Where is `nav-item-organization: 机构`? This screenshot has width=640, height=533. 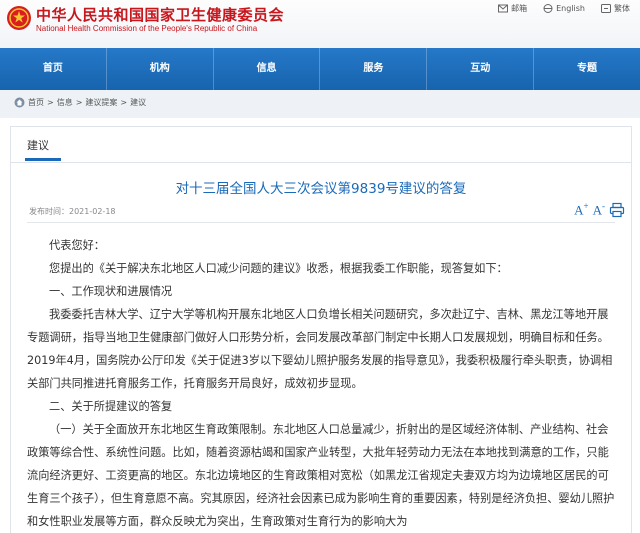 nav-item-organization: 机构 is located at coordinates (160, 69).